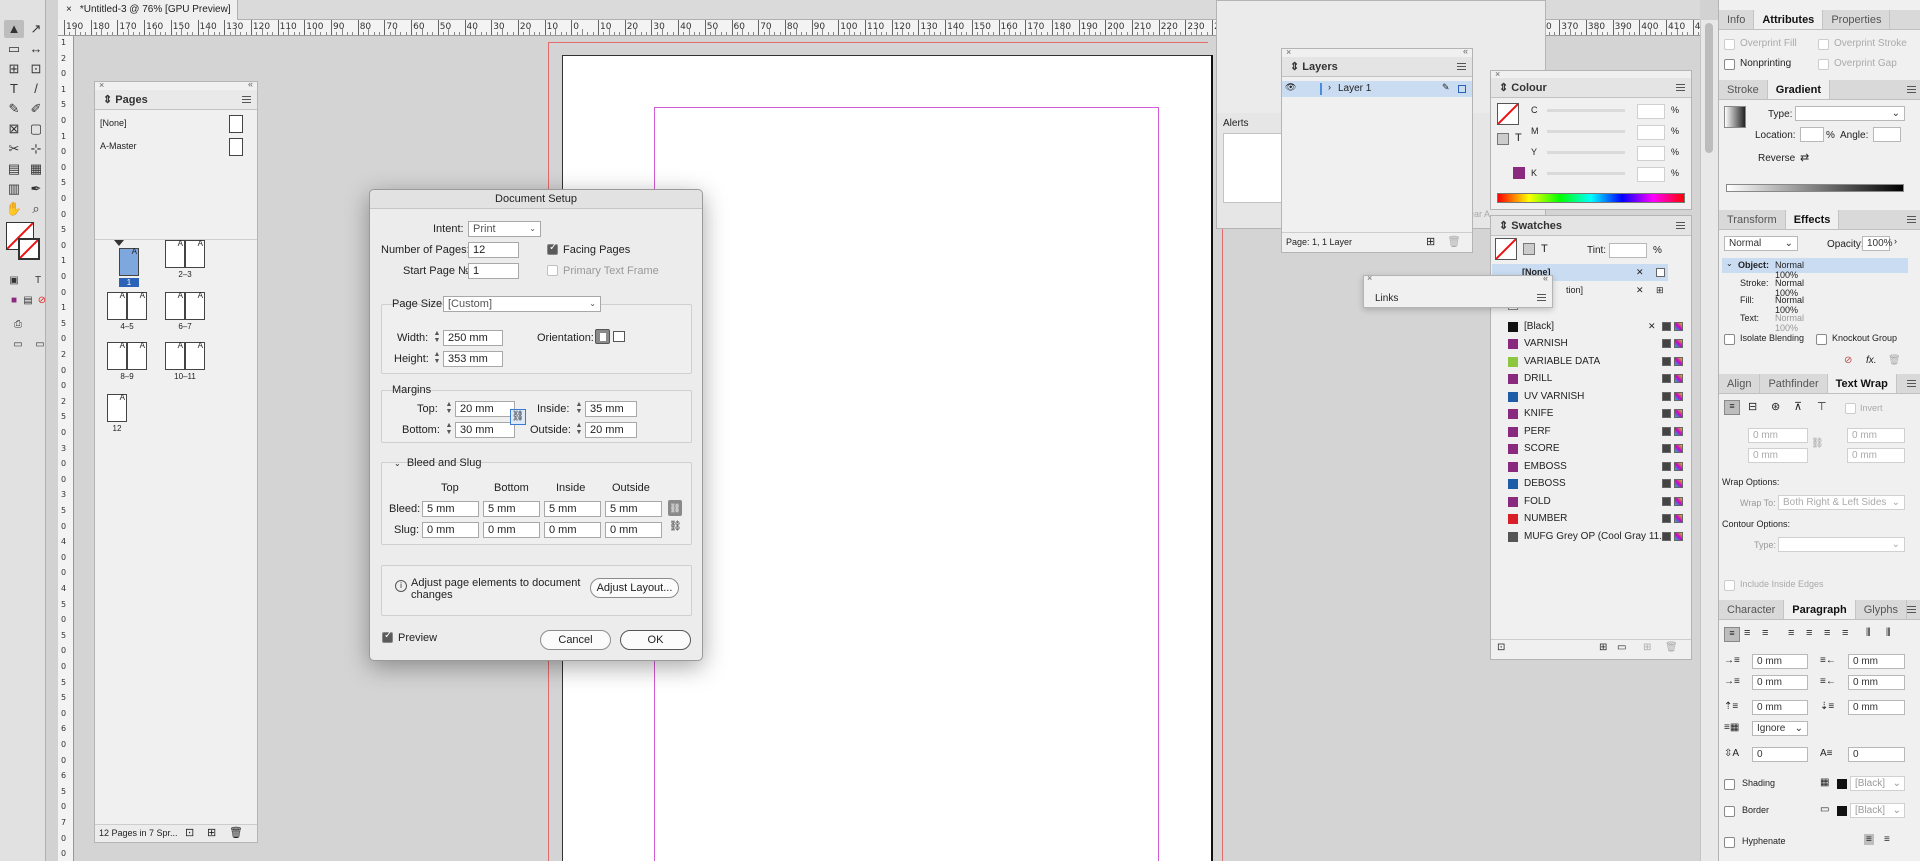 The height and width of the screenshot is (861, 1920). What do you see at coordinates (552, 270) in the screenshot?
I see `primary-text-frame-checkbox` at bounding box center [552, 270].